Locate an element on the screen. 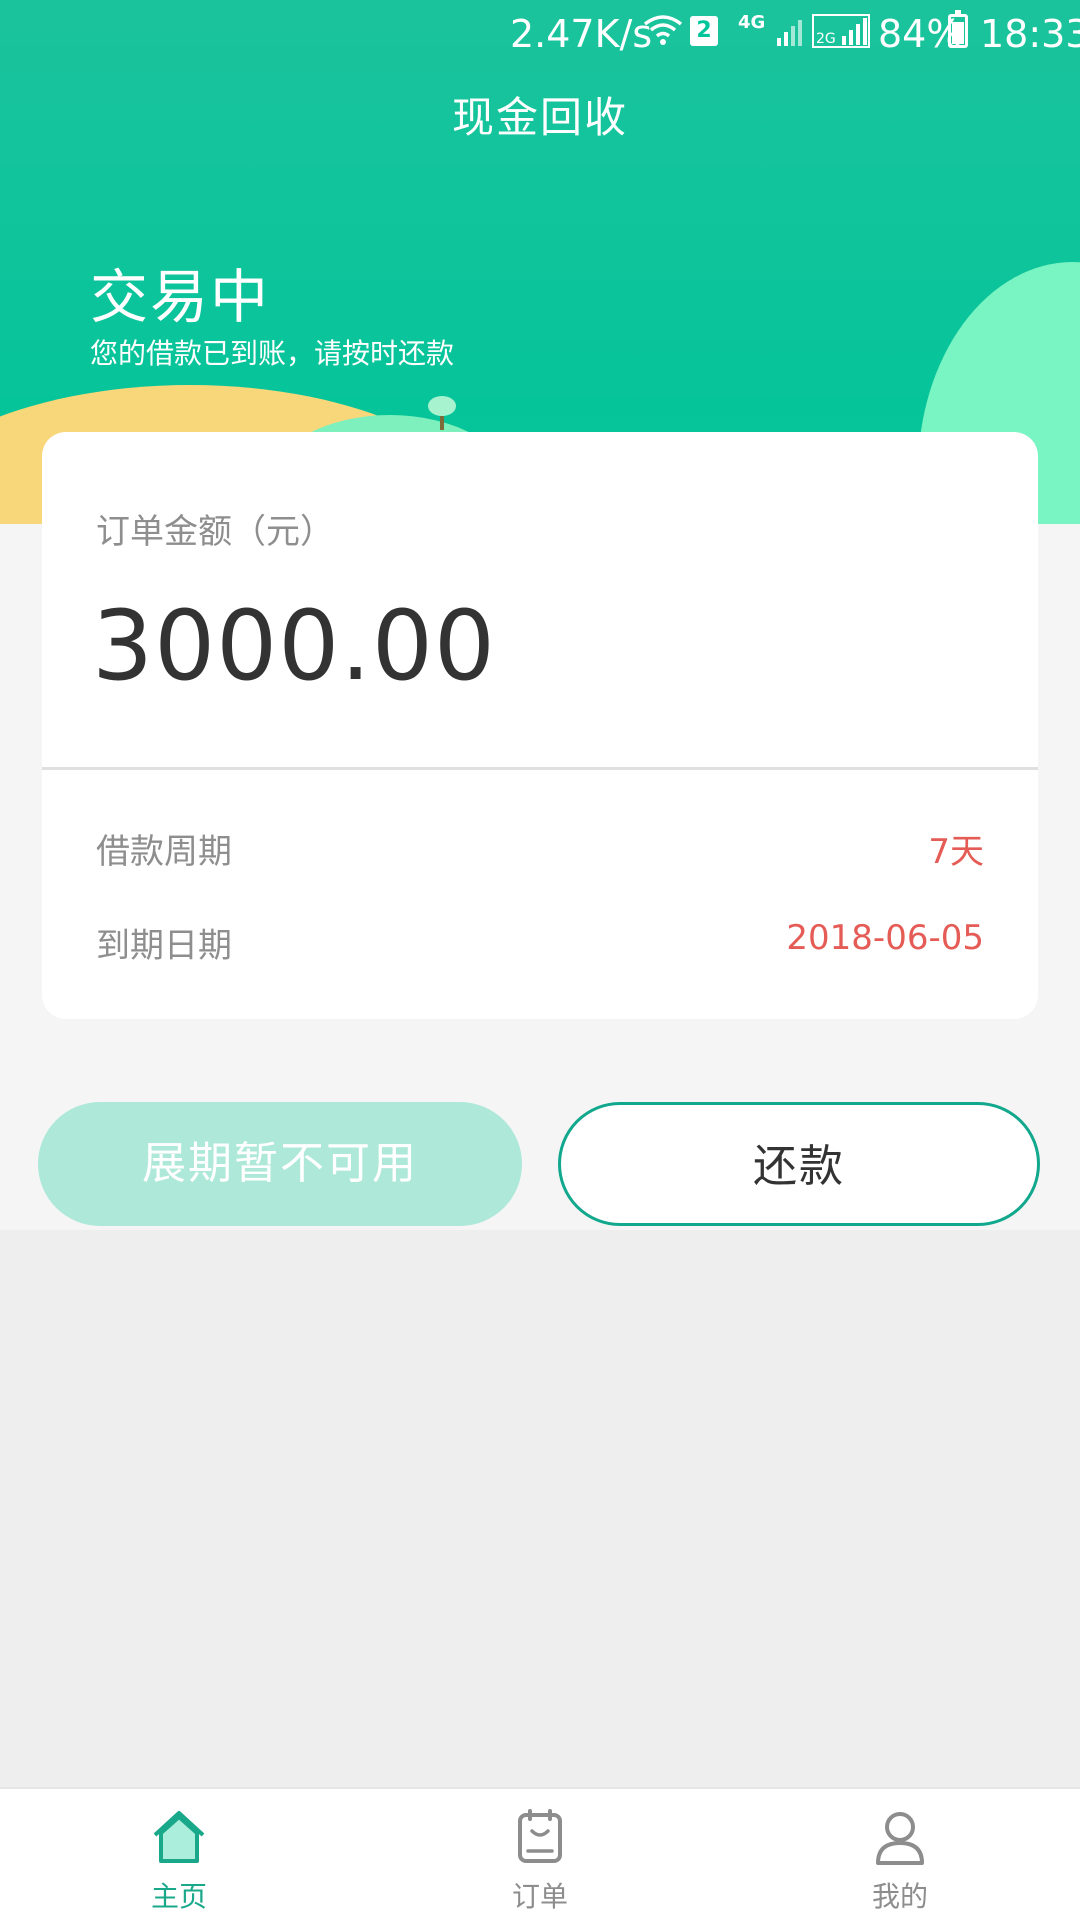 Image resolution: width=1080 pixels, height=1922 pixels. repay-button: 还款 is located at coordinates (799, 1164).